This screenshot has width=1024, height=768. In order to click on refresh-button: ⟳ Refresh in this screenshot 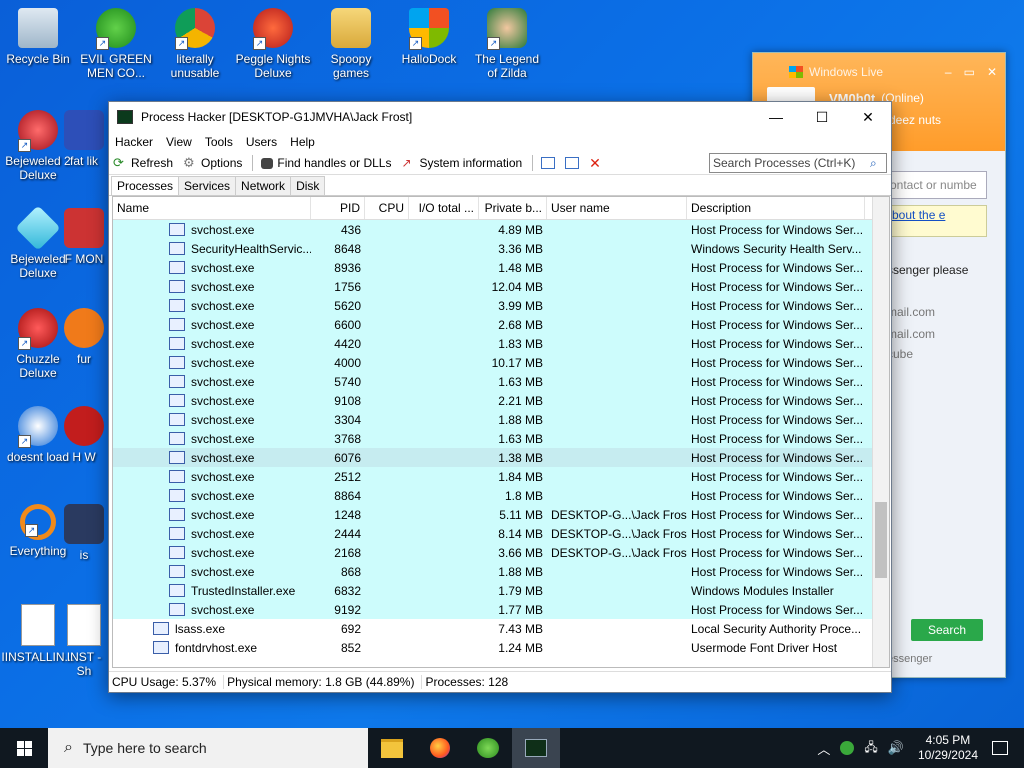, I will do `click(143, 163)`.